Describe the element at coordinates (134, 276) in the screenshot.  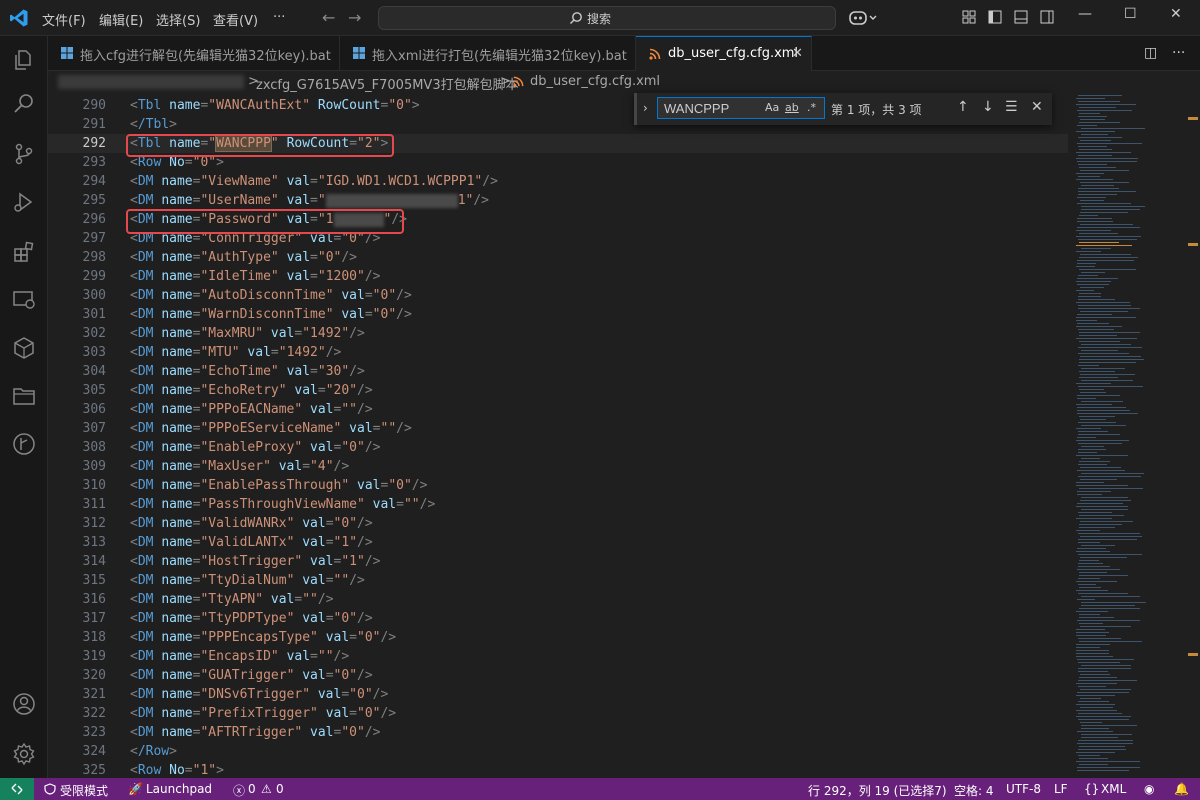
I see `xml-bracket: <` at that location.